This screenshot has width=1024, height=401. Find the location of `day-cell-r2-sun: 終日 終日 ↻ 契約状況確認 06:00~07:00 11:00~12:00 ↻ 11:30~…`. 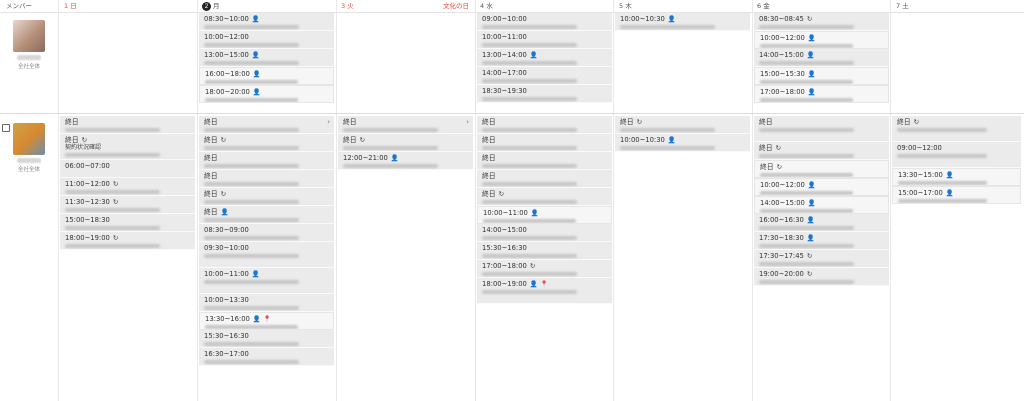

day-cell-r2-sun: 終日 終日 ↻ 契約状況確認 06:00~07:00 11:00~12:00 ↻ 11:30~… is located at coordinates (127, 183).